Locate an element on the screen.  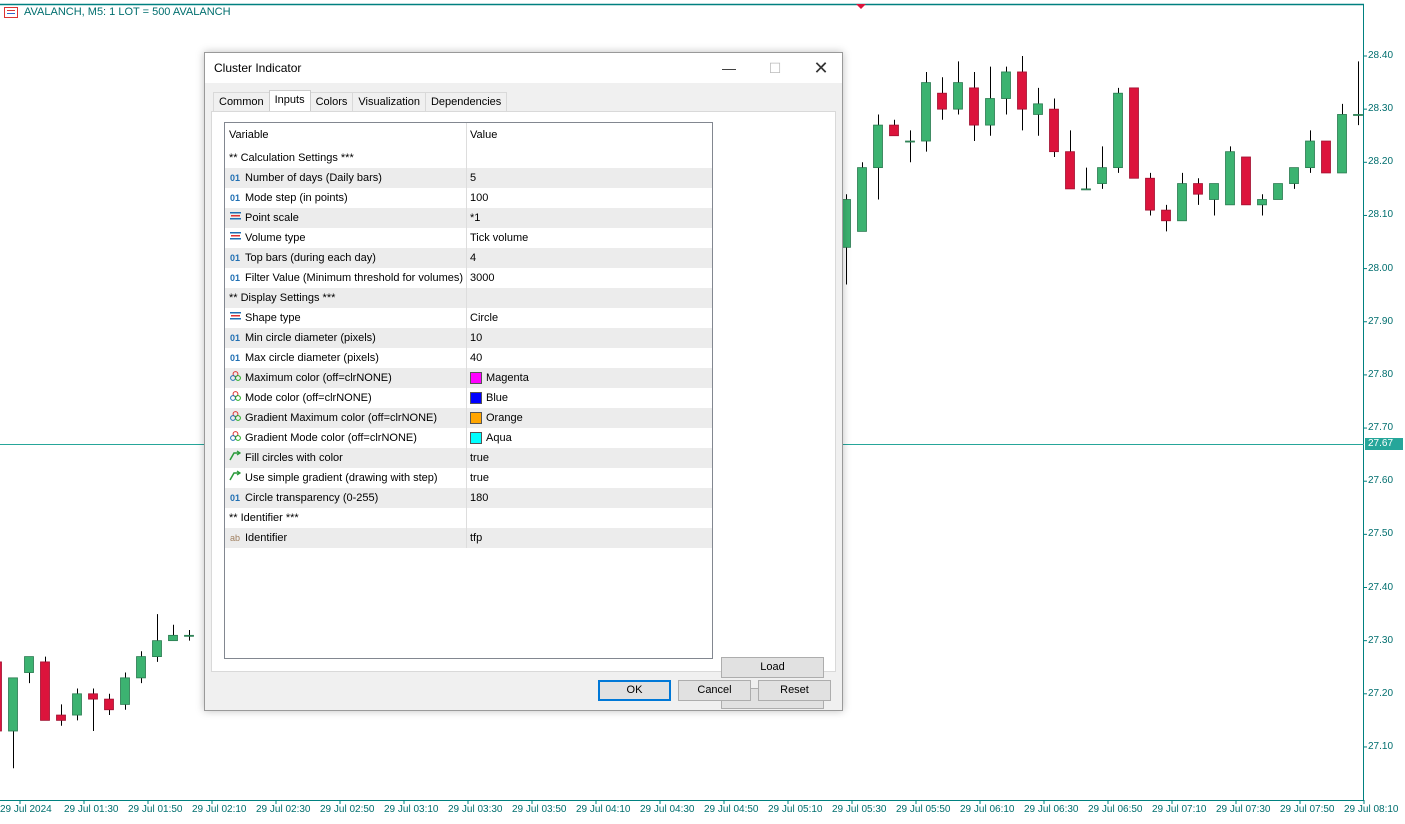
value-cell: 4 is located at coordinates (589, 258).